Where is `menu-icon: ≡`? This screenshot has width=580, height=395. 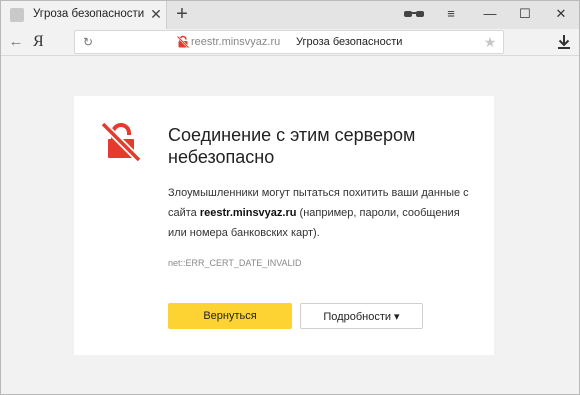 menu-icon: ≡ is located at coordinates (451, 14).